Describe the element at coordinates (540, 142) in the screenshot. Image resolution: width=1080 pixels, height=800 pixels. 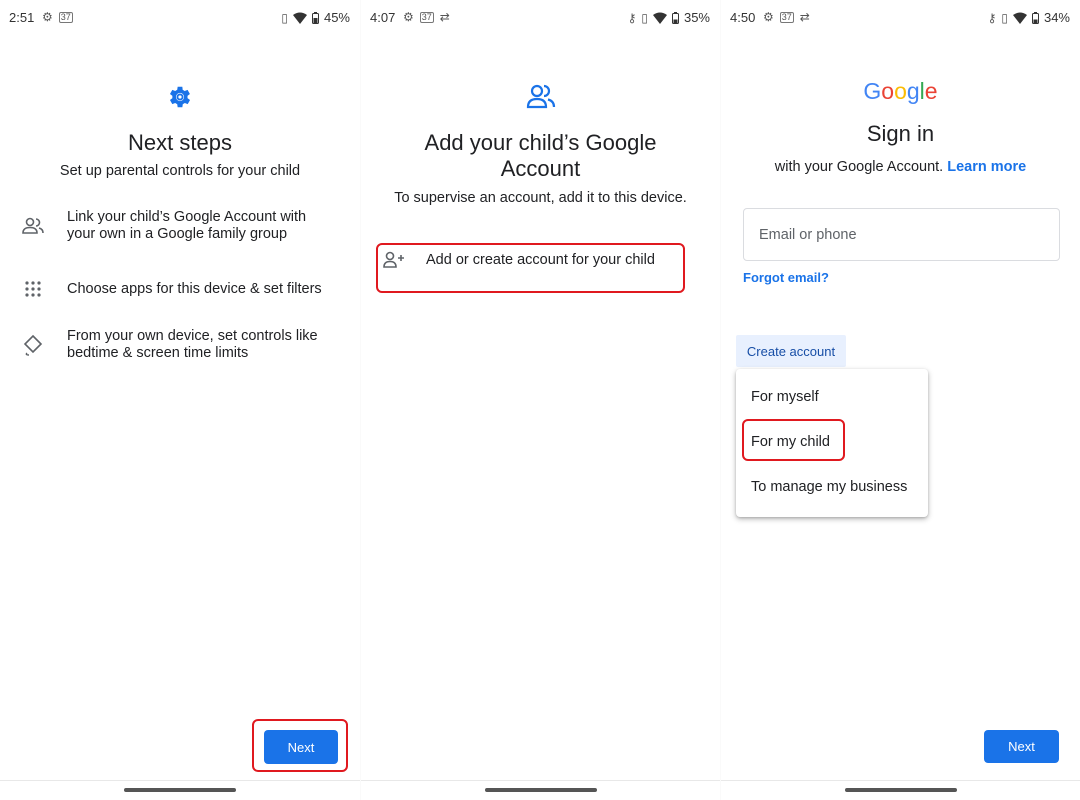
I see `page-title-line1: Add your child’s Google` at that location.